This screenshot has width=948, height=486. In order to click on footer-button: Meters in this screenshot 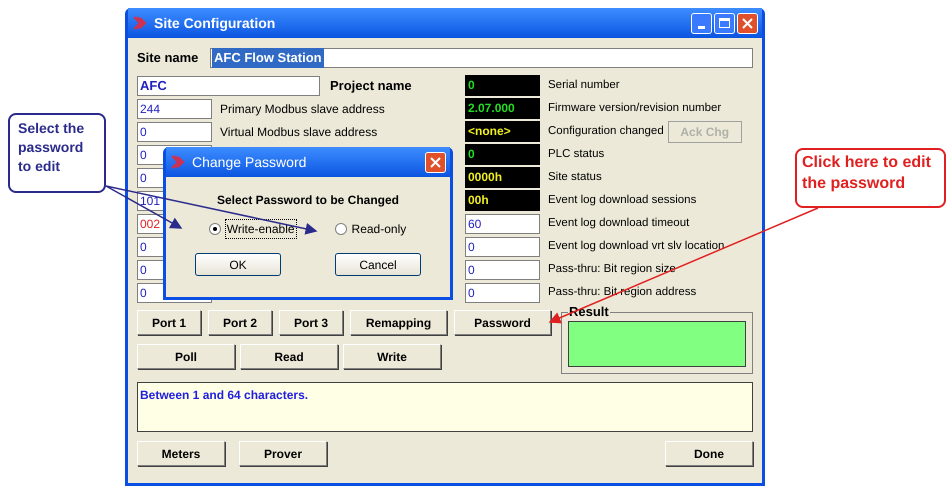, I will do `click(181, 453)`.